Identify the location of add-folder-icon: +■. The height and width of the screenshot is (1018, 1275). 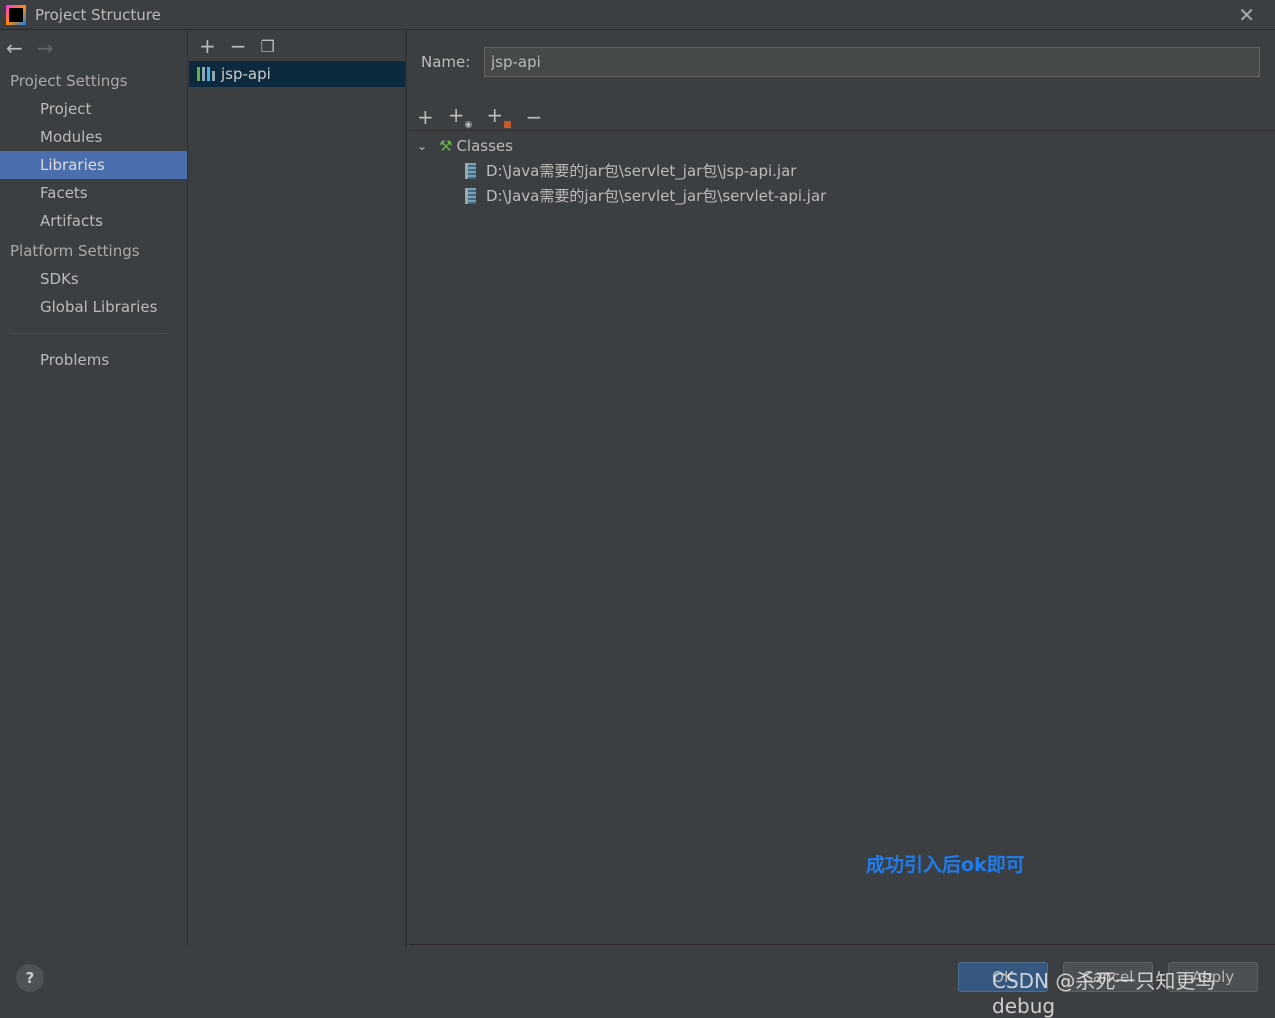
(498, 116).